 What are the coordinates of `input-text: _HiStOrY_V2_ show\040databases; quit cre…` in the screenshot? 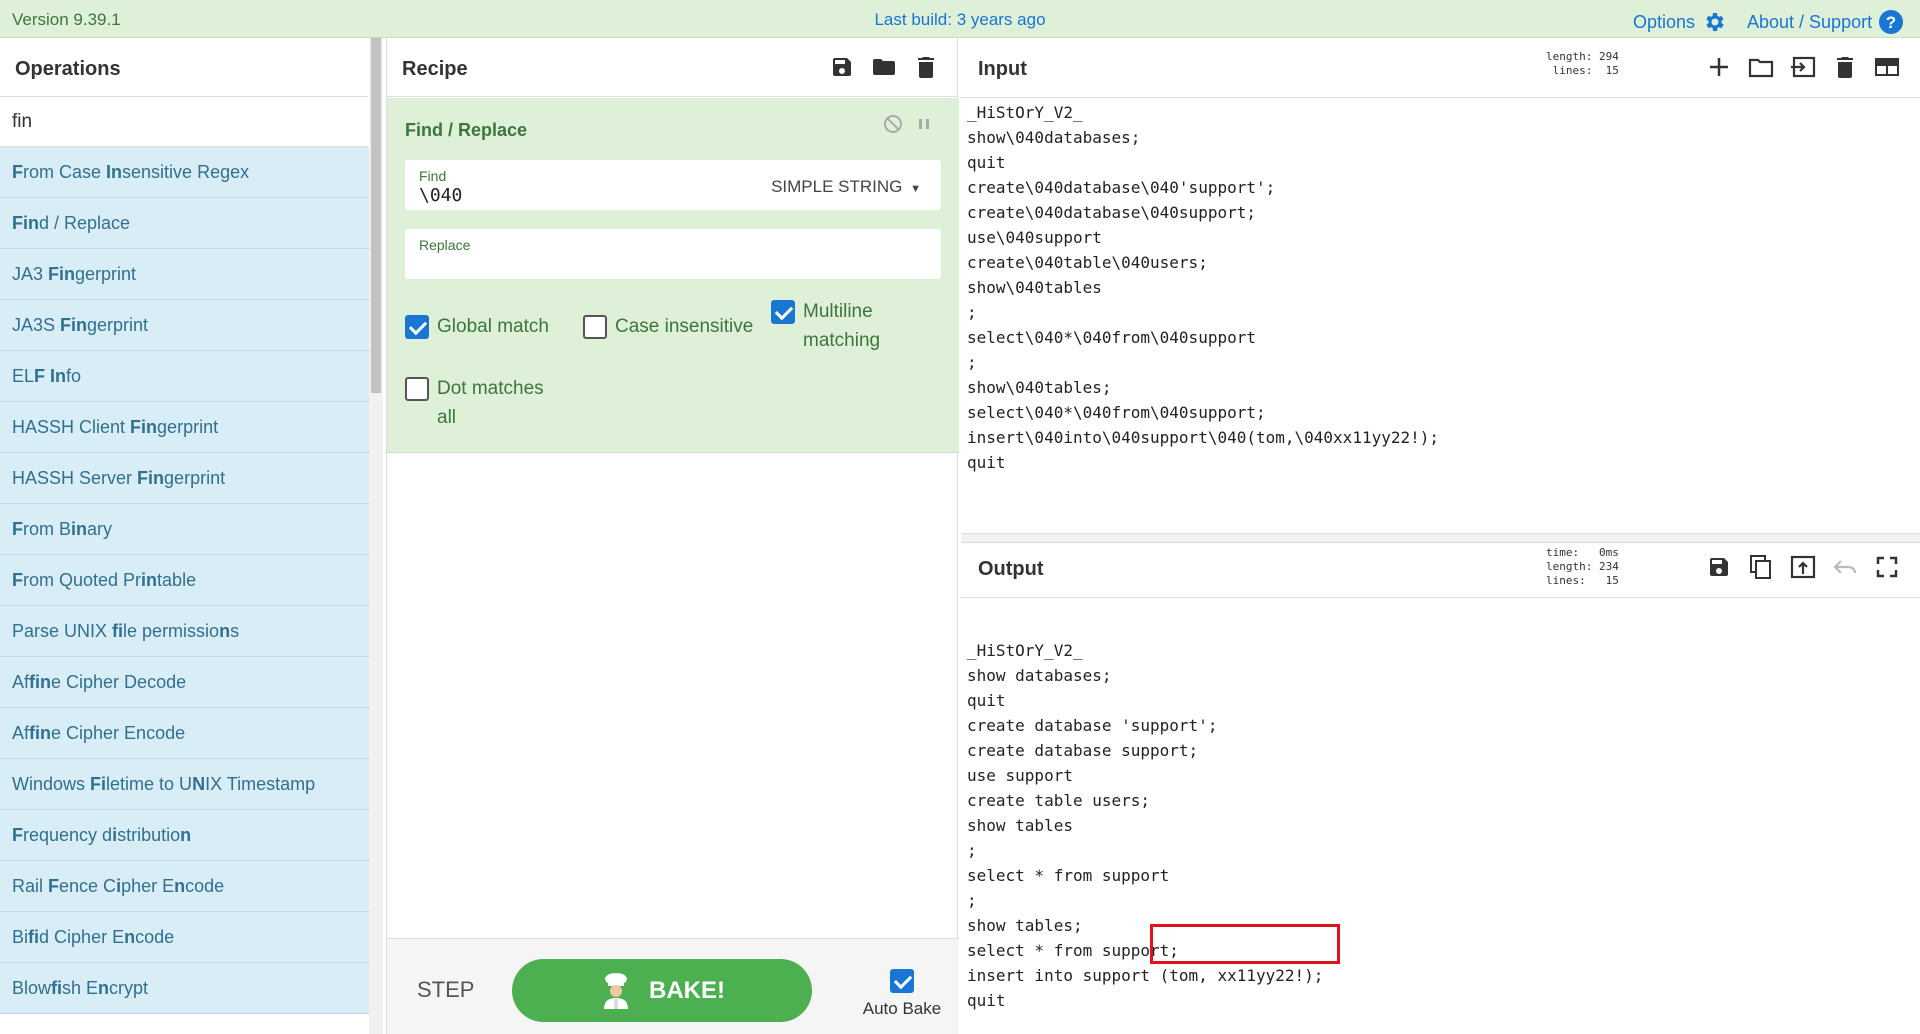 It's located at (1203, 287).